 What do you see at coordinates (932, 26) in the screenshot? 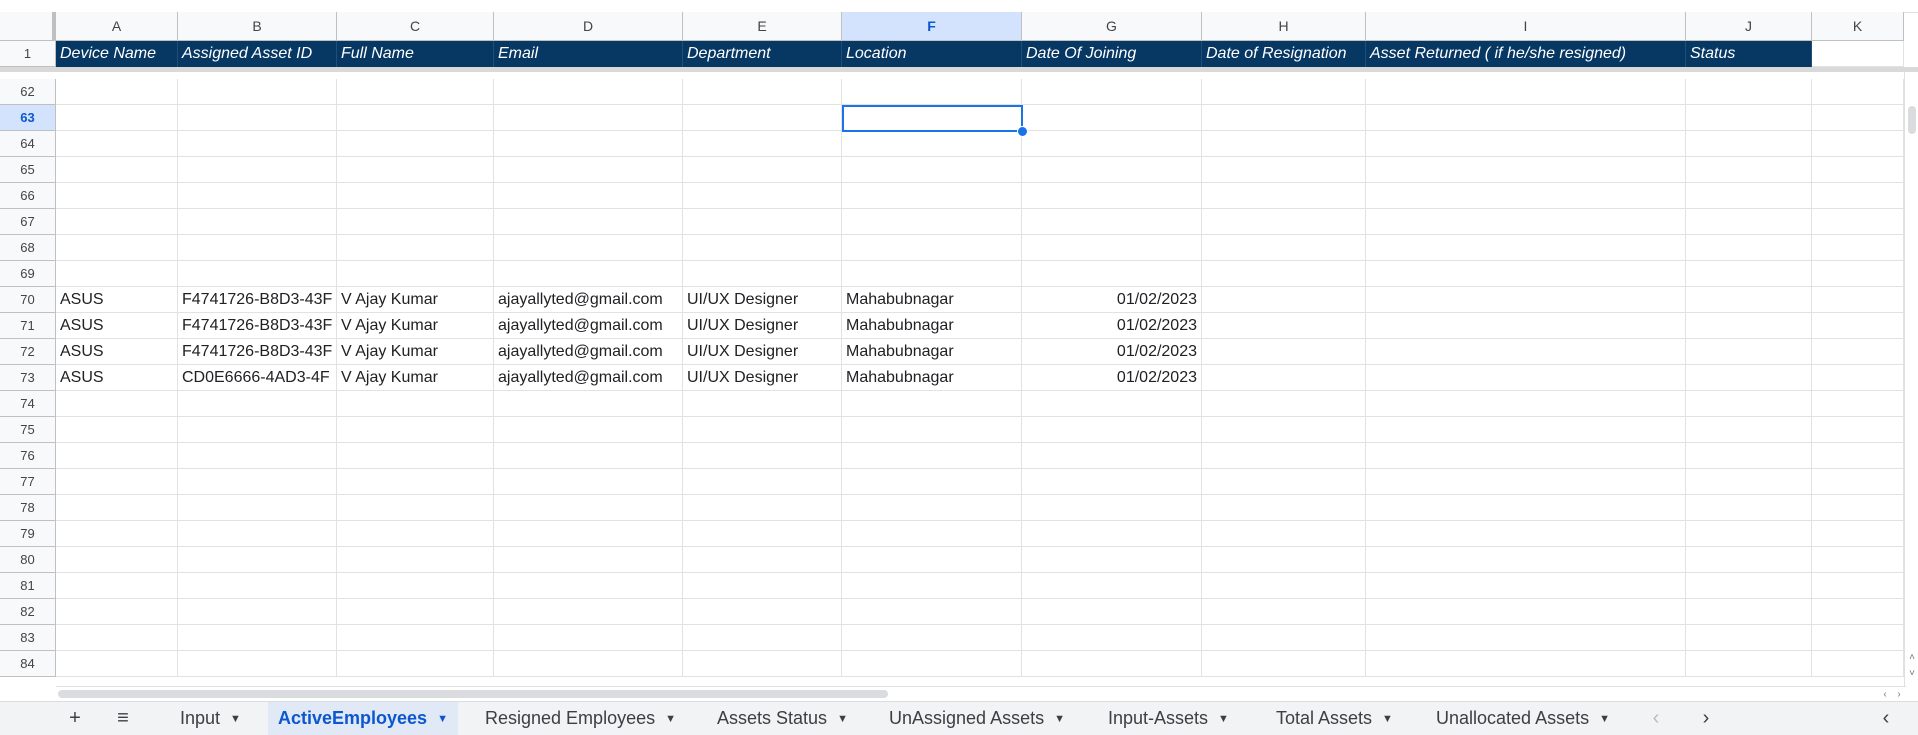
I see `column-header-f: F` at bounding box center [932, 26].